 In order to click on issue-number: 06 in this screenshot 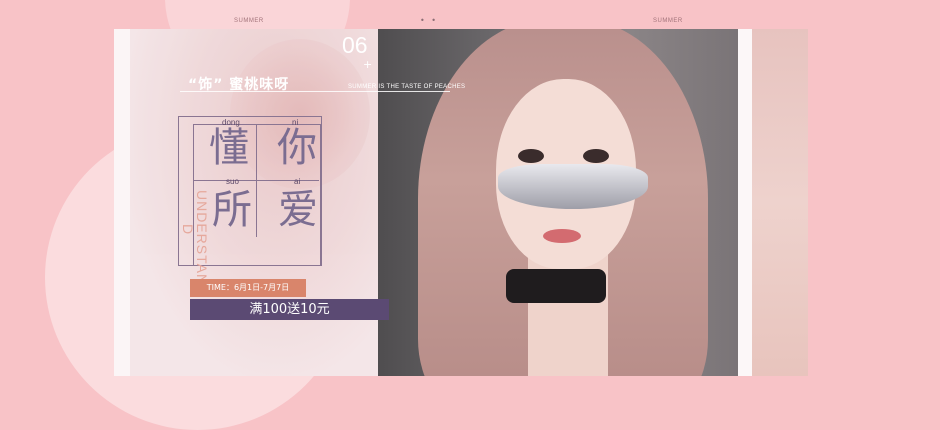, I will do `click(355, 45)`.